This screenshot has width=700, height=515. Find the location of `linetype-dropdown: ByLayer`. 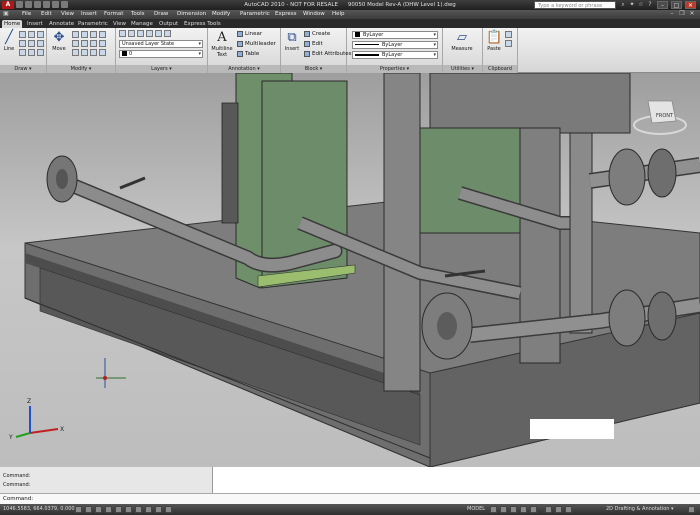

linetype-dropdown: ByLayer is located at coordinates (395, 45).